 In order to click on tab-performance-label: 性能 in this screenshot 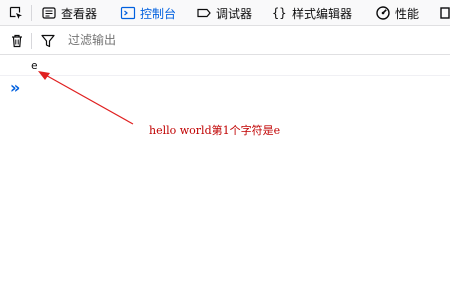, I will do `click(407, 13)`.